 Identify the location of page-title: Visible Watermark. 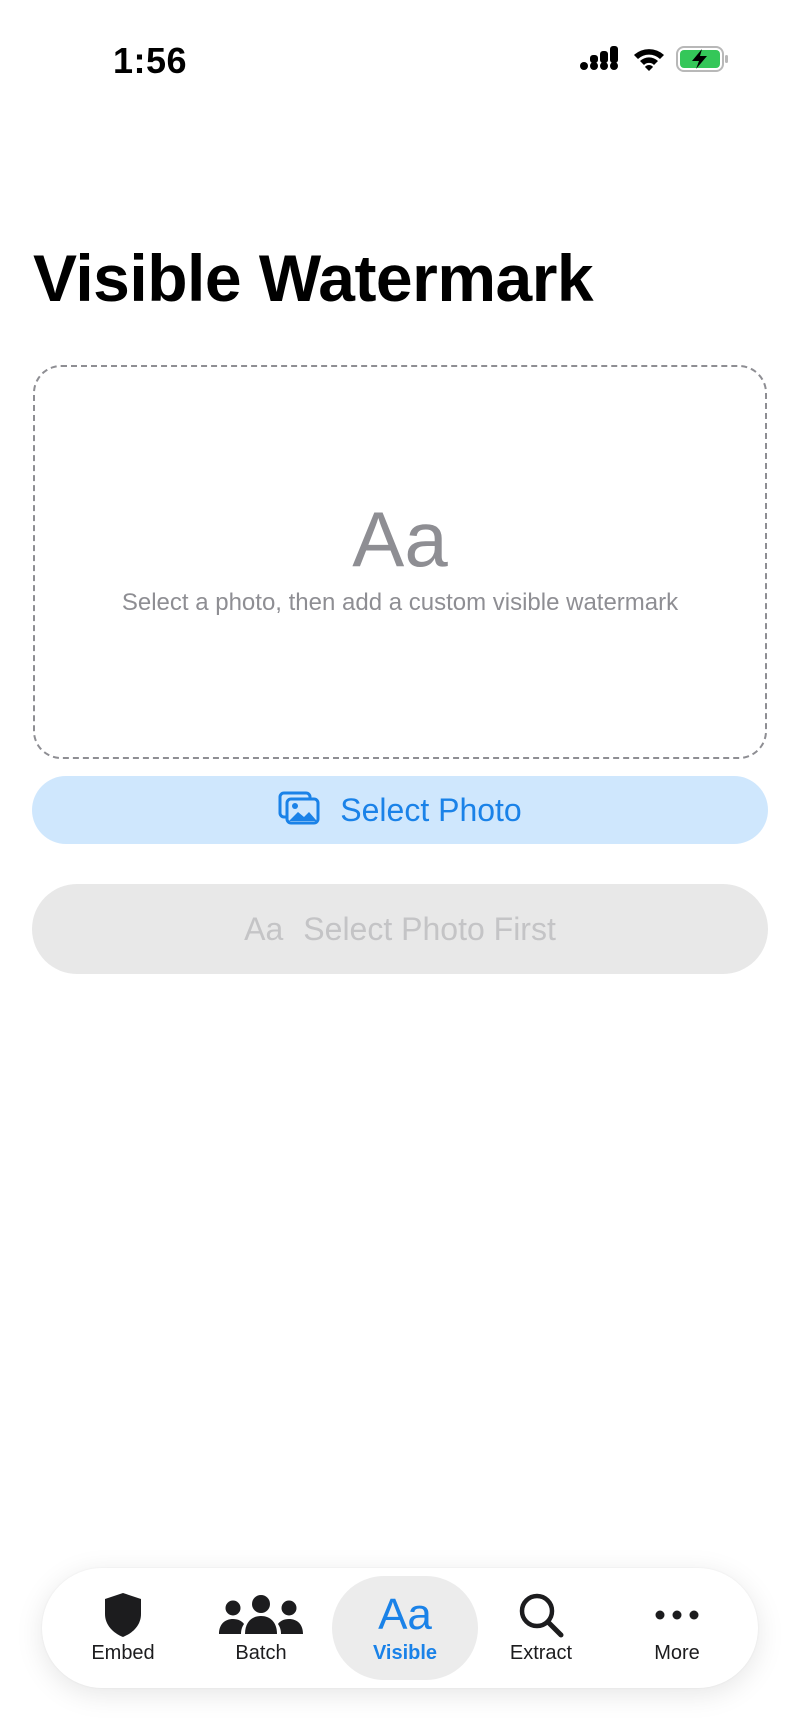
(313, 278).